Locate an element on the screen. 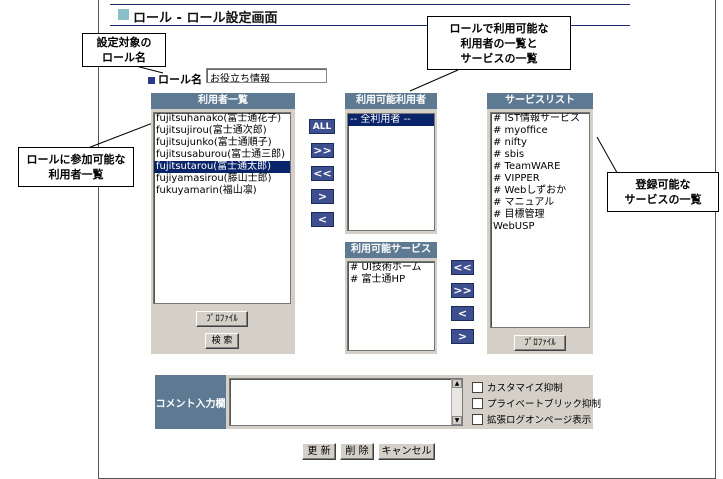 This screenshot has width=723, height=479. list-item: # VIPPER is located at coordinates (540, 179).